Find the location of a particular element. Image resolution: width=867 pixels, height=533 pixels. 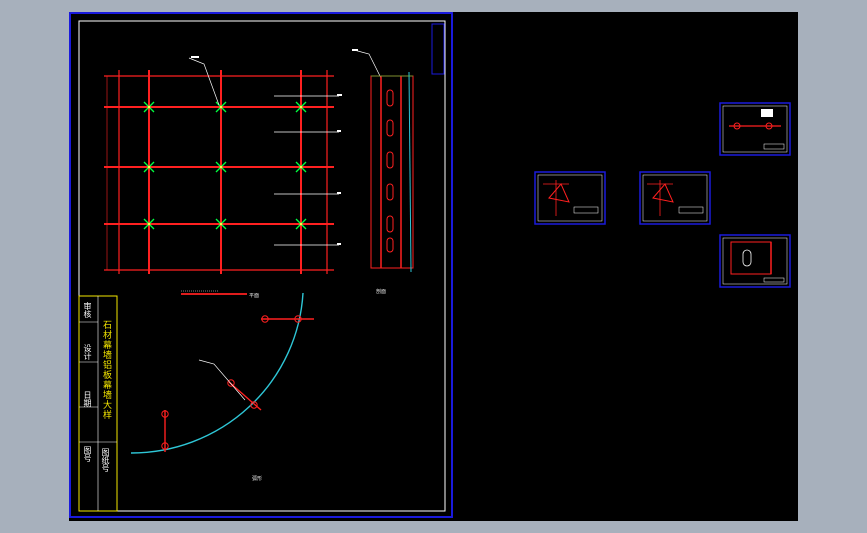

elevation-grid is located at coordinates (219, 172).